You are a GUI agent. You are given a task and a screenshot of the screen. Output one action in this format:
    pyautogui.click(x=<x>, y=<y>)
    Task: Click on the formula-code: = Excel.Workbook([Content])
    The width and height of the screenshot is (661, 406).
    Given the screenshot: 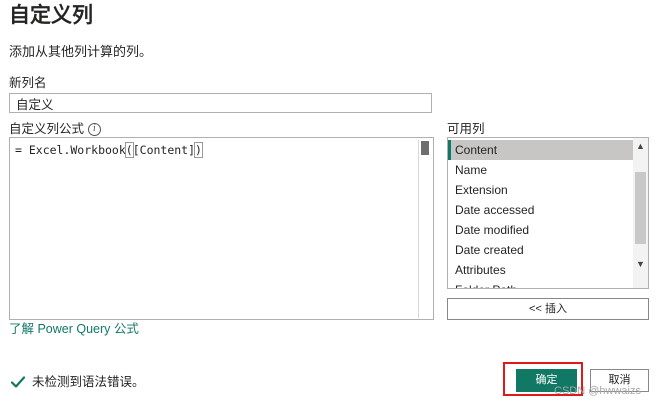 What is the action you would take?
    pyautogui.click(x=109, y=150)
    